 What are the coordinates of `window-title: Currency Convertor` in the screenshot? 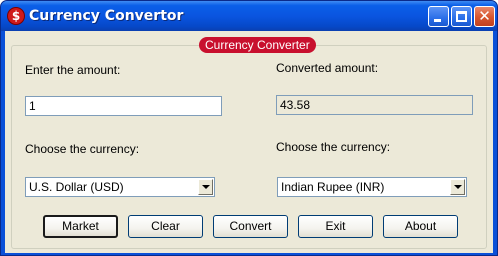 It's located at (106, 16).